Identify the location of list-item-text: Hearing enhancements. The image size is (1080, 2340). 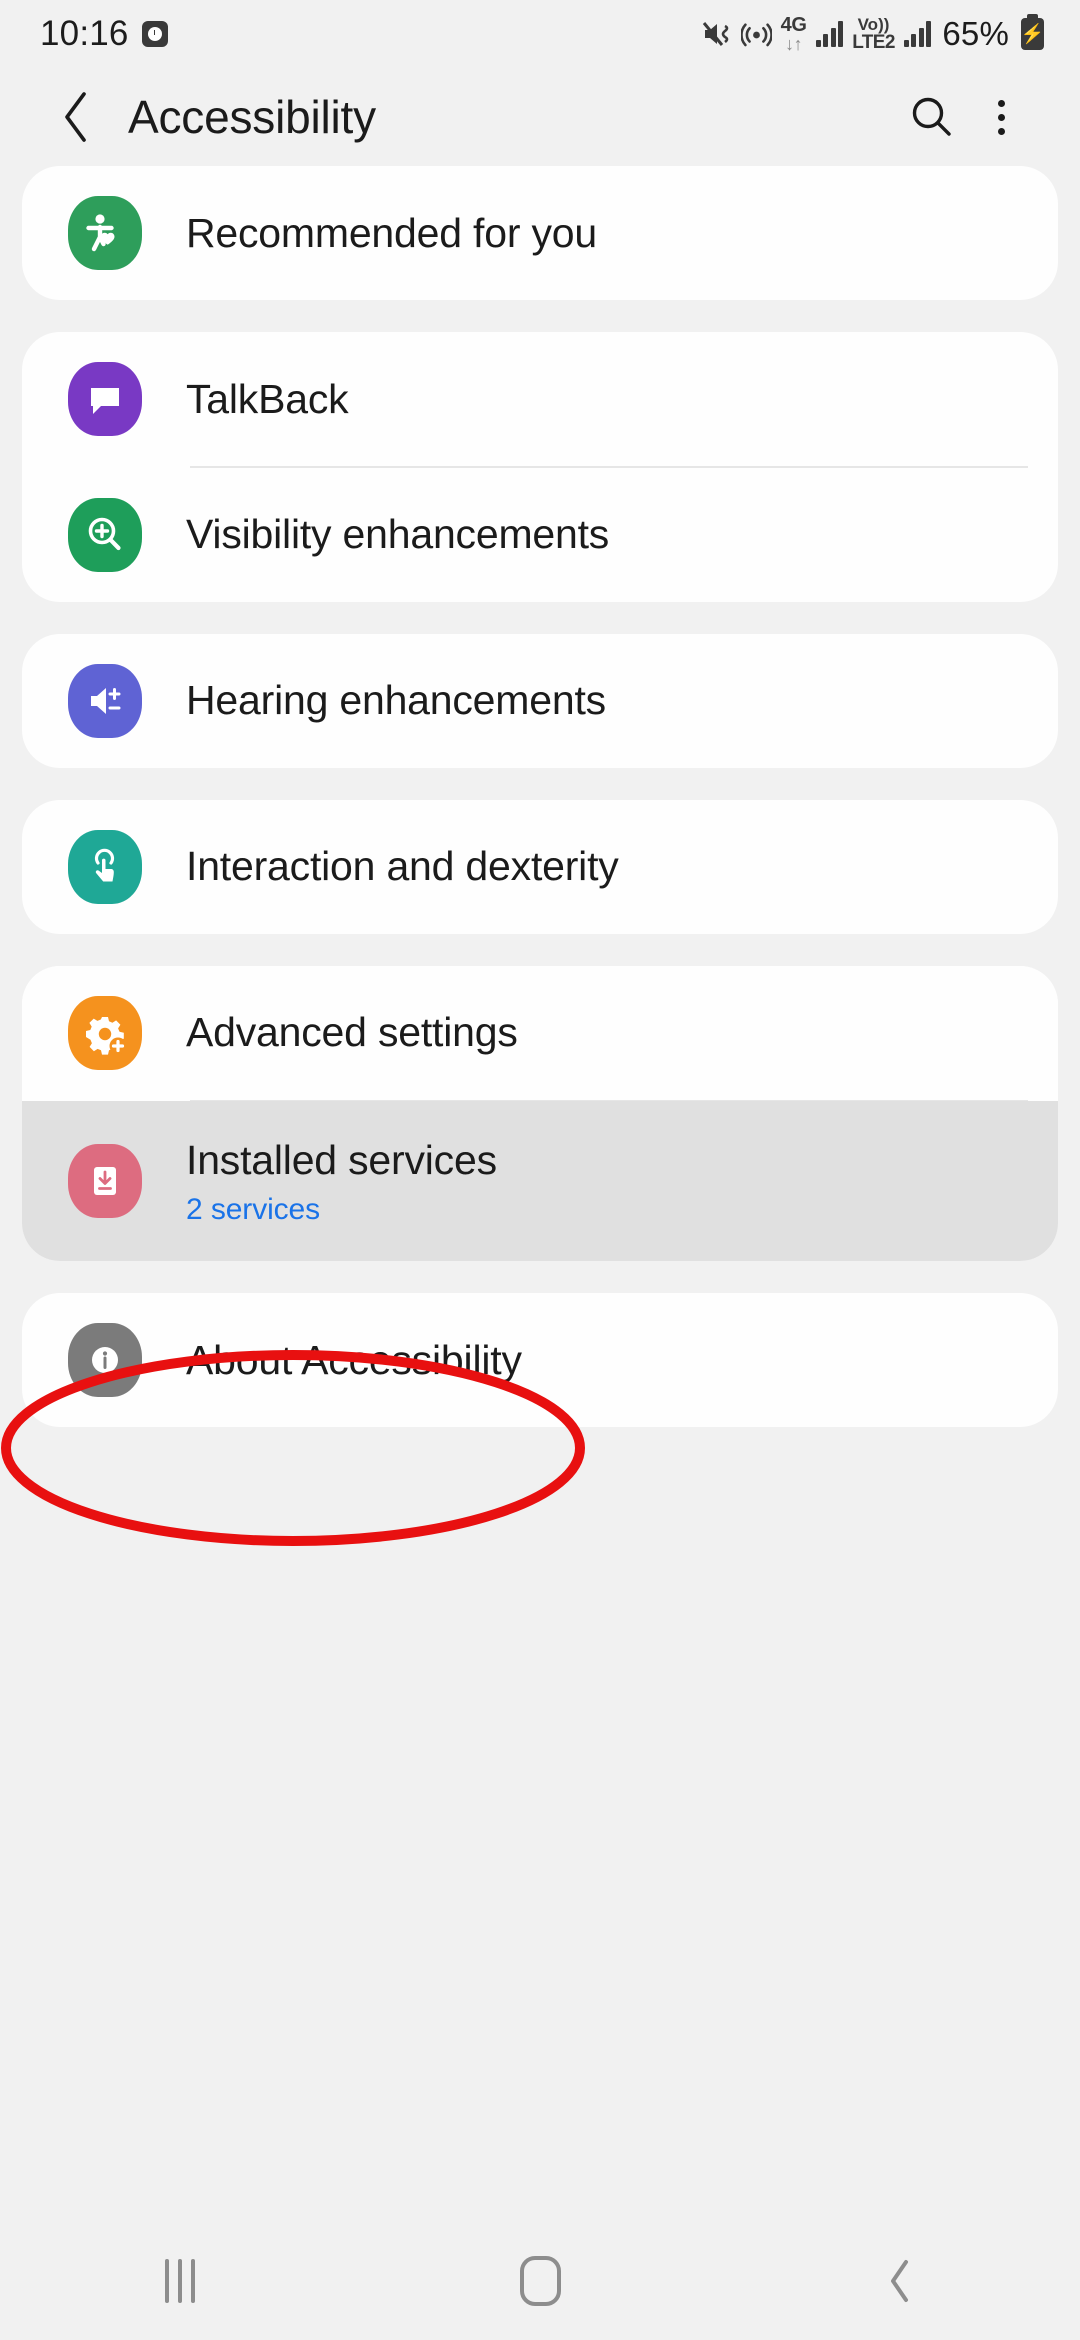
(396, 700).